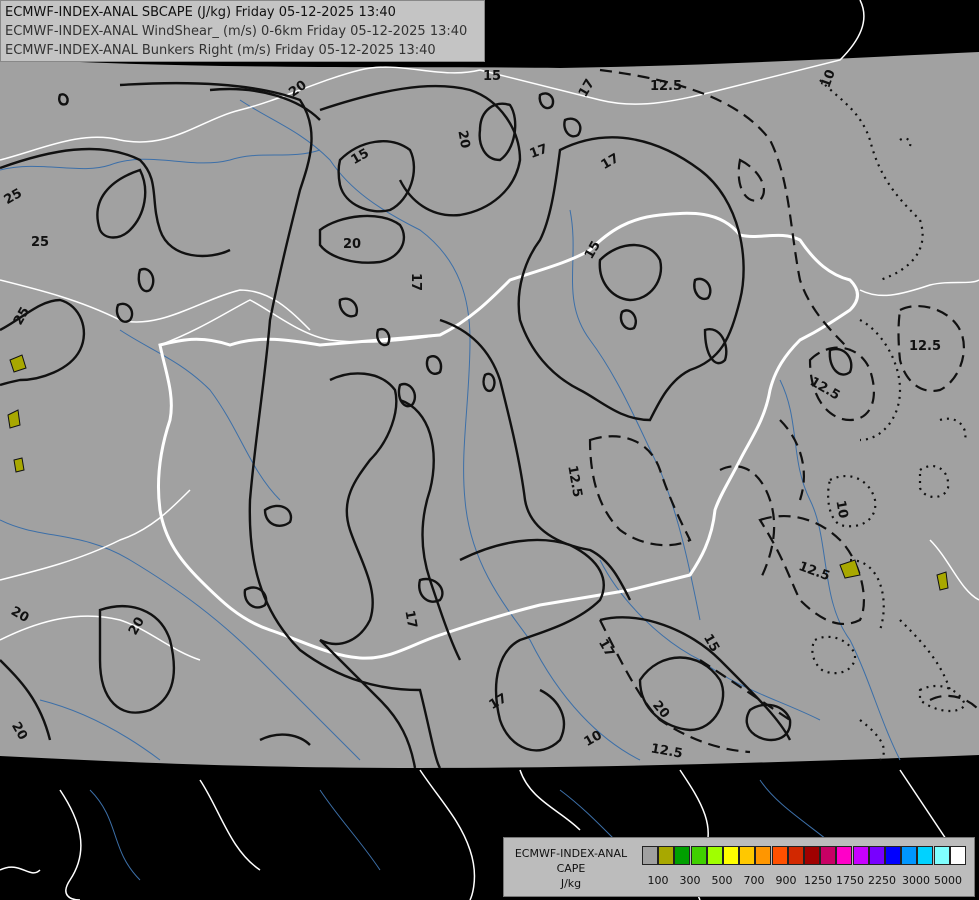 Image resolution: width=979 pixels, height=900 pixels. Describe the element at coordinates (948, 880) in the screenshot. I see `legend-tick-label: 5000` at that location.